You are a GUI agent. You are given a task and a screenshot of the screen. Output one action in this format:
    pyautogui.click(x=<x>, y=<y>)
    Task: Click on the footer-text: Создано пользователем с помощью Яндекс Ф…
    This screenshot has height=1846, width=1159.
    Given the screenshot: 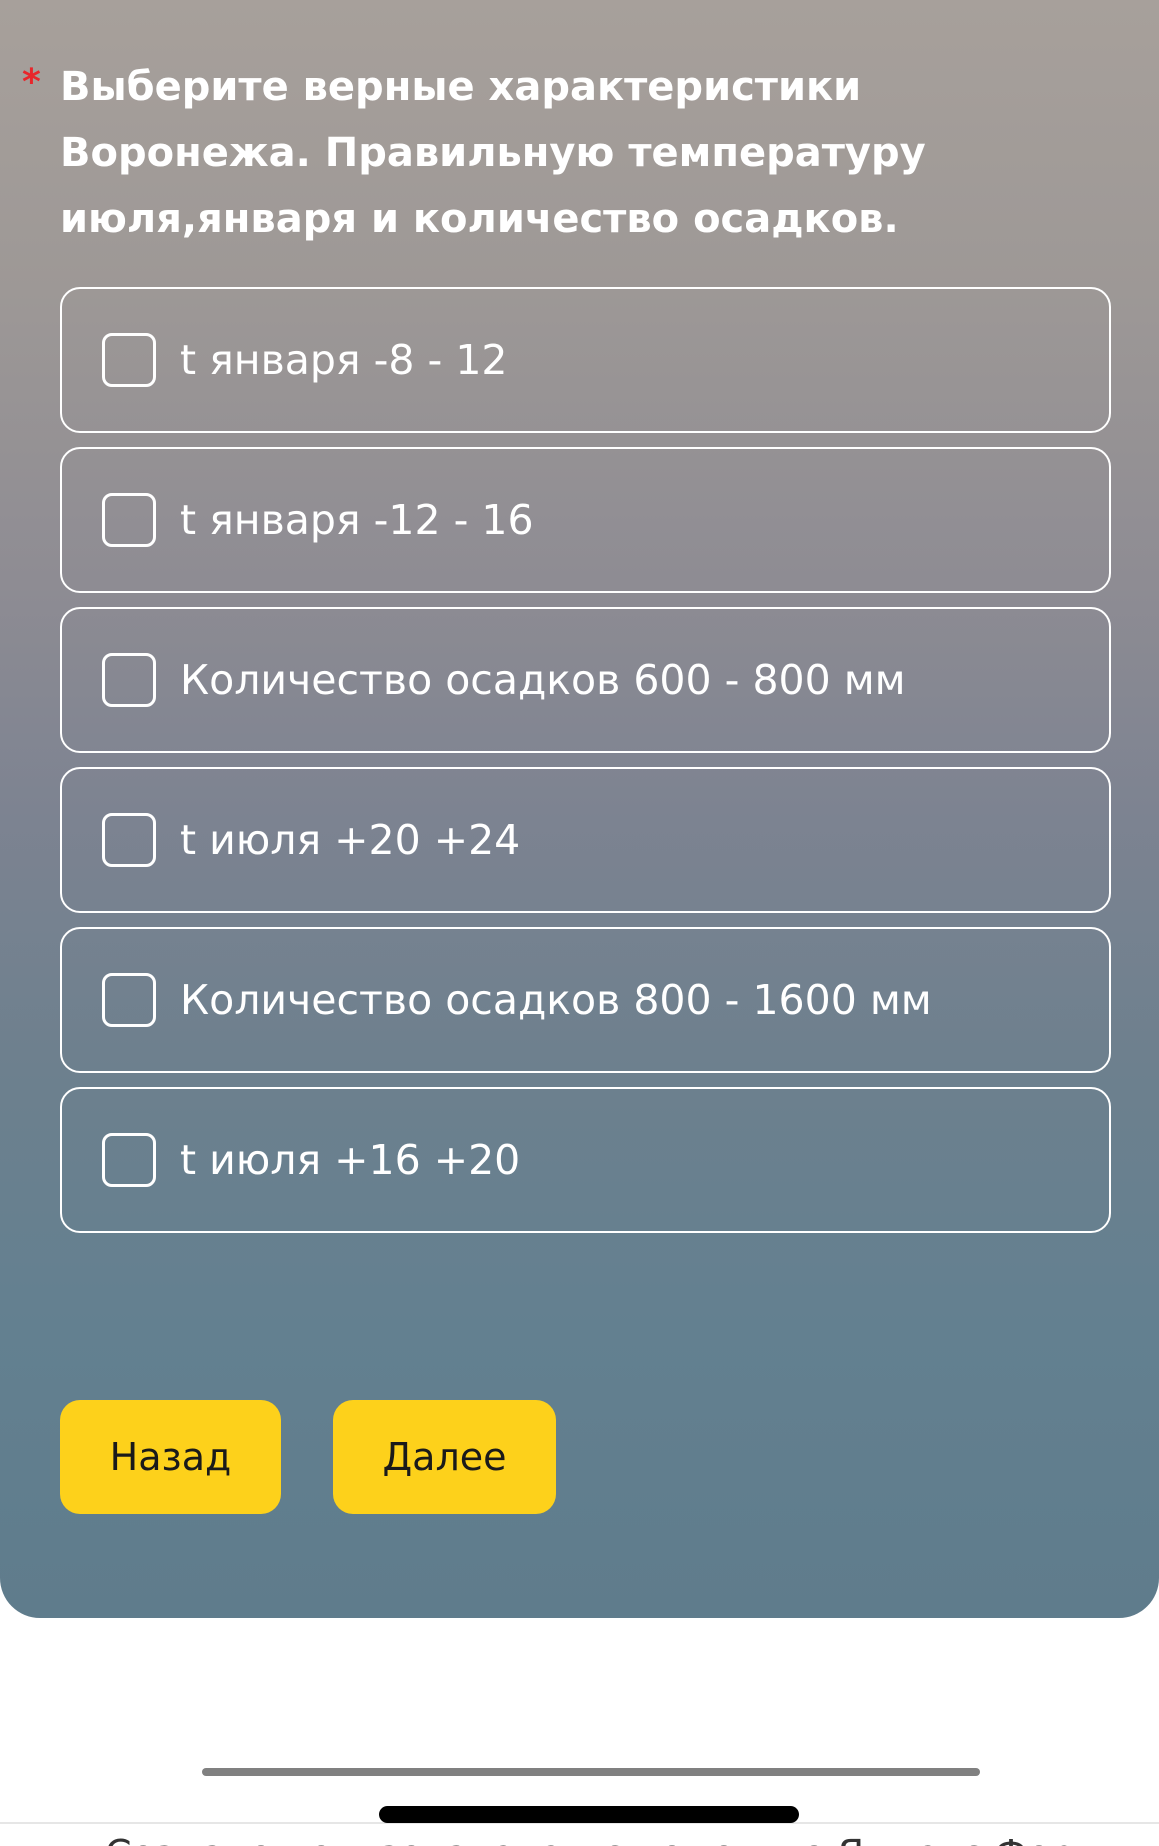 What is the action you would take?
    pyautogui.click(x=604, y=1839)
    